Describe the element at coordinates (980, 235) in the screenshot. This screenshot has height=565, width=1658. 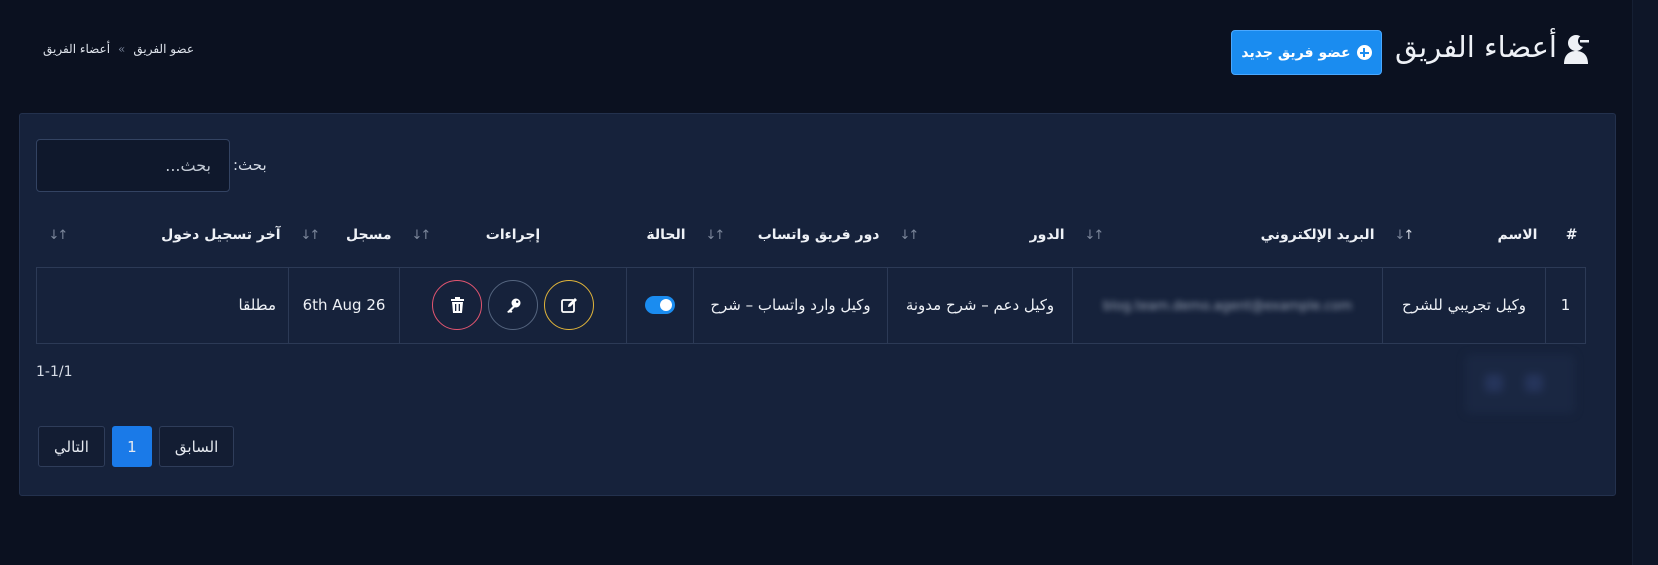
I see `column-header-role: الدور ↑↓` at that location.